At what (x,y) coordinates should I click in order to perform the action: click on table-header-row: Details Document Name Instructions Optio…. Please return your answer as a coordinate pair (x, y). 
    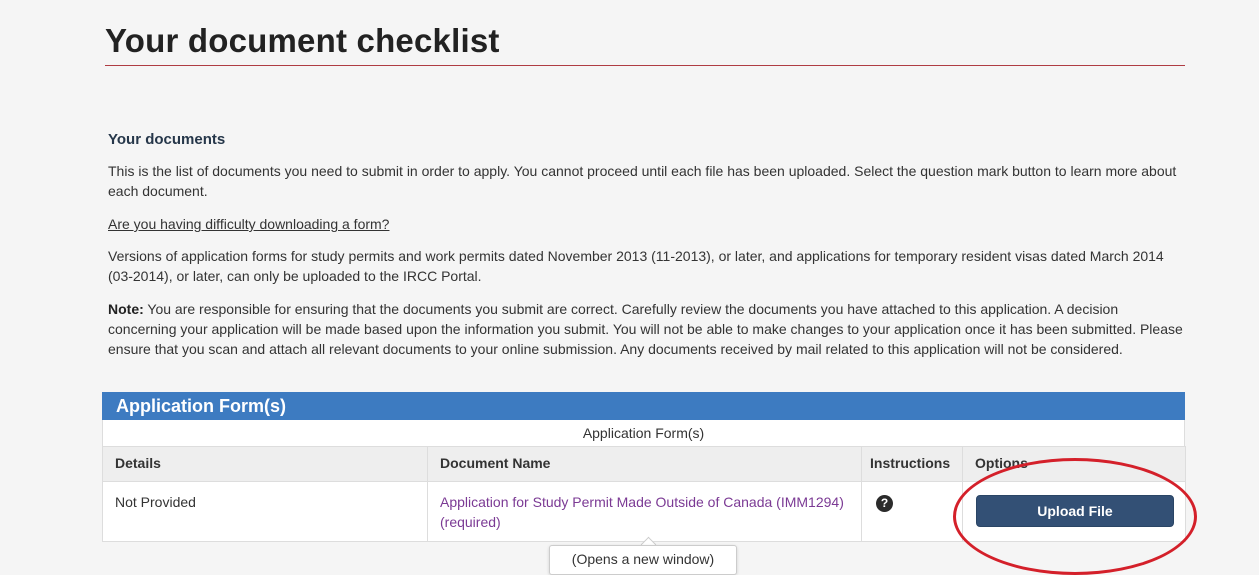
    Looking at the image, I should click on (644, 464).